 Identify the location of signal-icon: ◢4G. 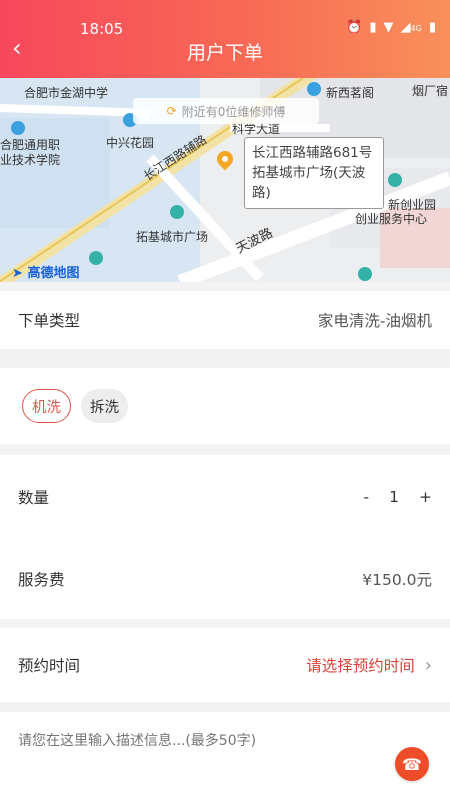
(411, 27).